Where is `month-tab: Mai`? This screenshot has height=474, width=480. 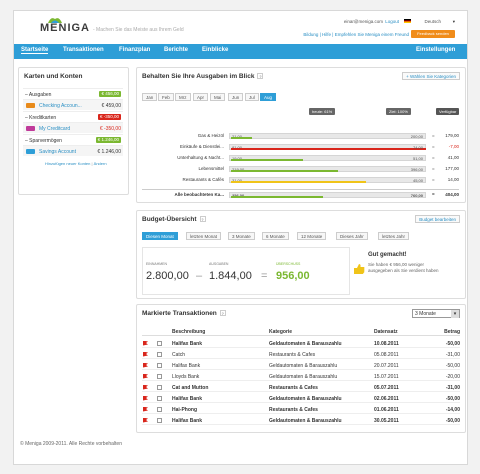 month-tab: Mai is located at coordinates (218, 97).